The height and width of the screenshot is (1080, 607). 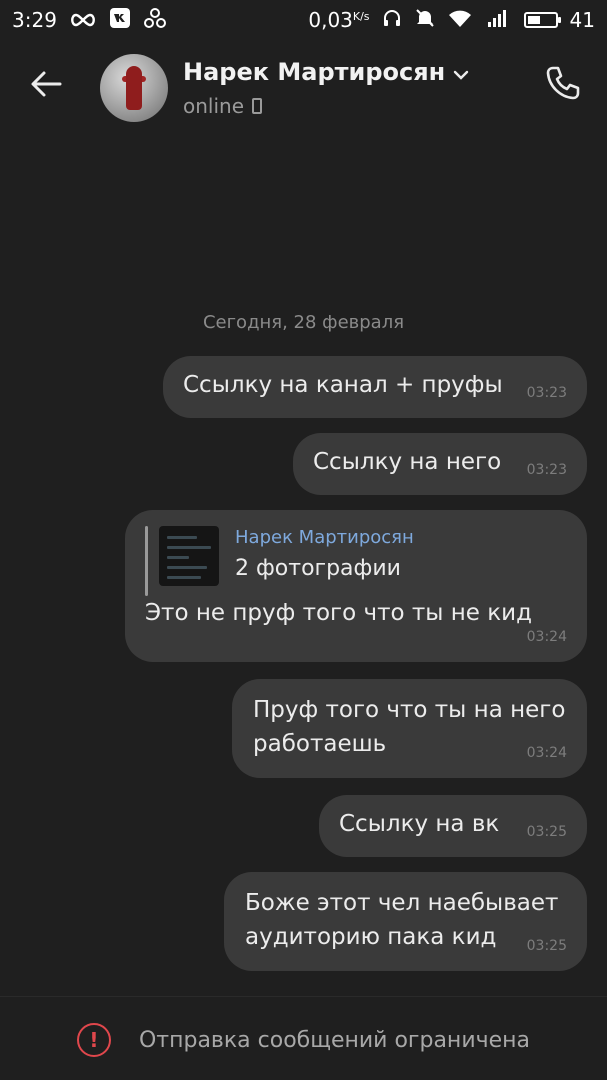 I want to click on network-speed: 0,03K/s, so click(x=338, y=20).